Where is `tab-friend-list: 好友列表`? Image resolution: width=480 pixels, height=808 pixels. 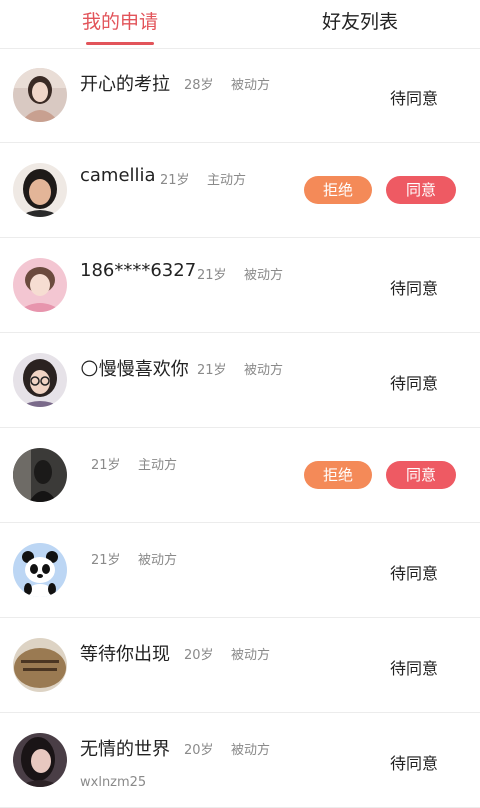 tab-friend-list: 好友列表 is located at coordinates (360, 24).